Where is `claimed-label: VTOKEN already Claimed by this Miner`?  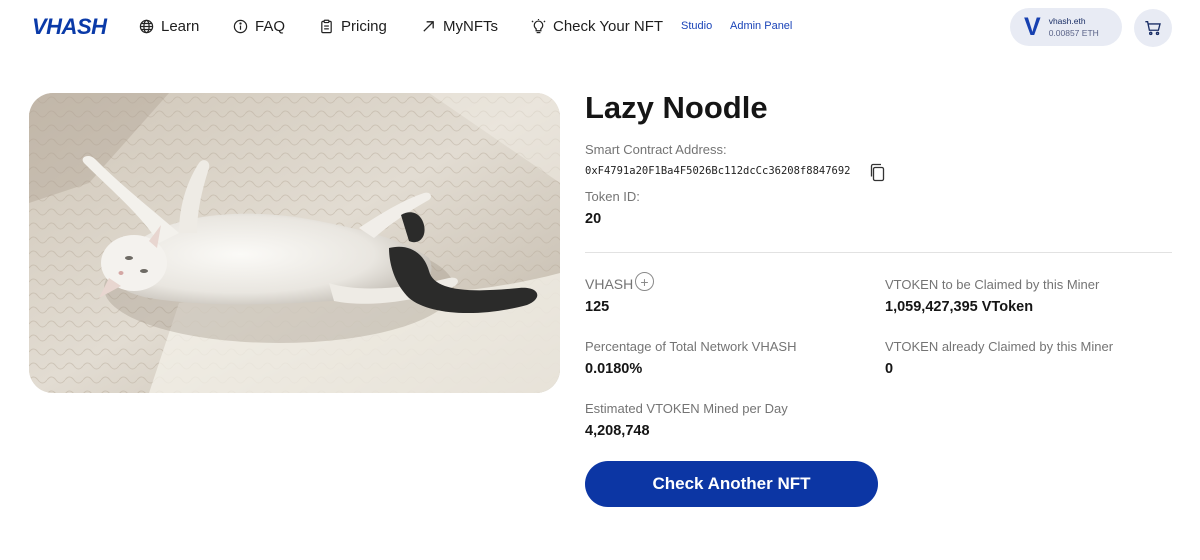 claimed-label: VTOKEN already Claimed by this Miner is located at coordinates (999, 346).